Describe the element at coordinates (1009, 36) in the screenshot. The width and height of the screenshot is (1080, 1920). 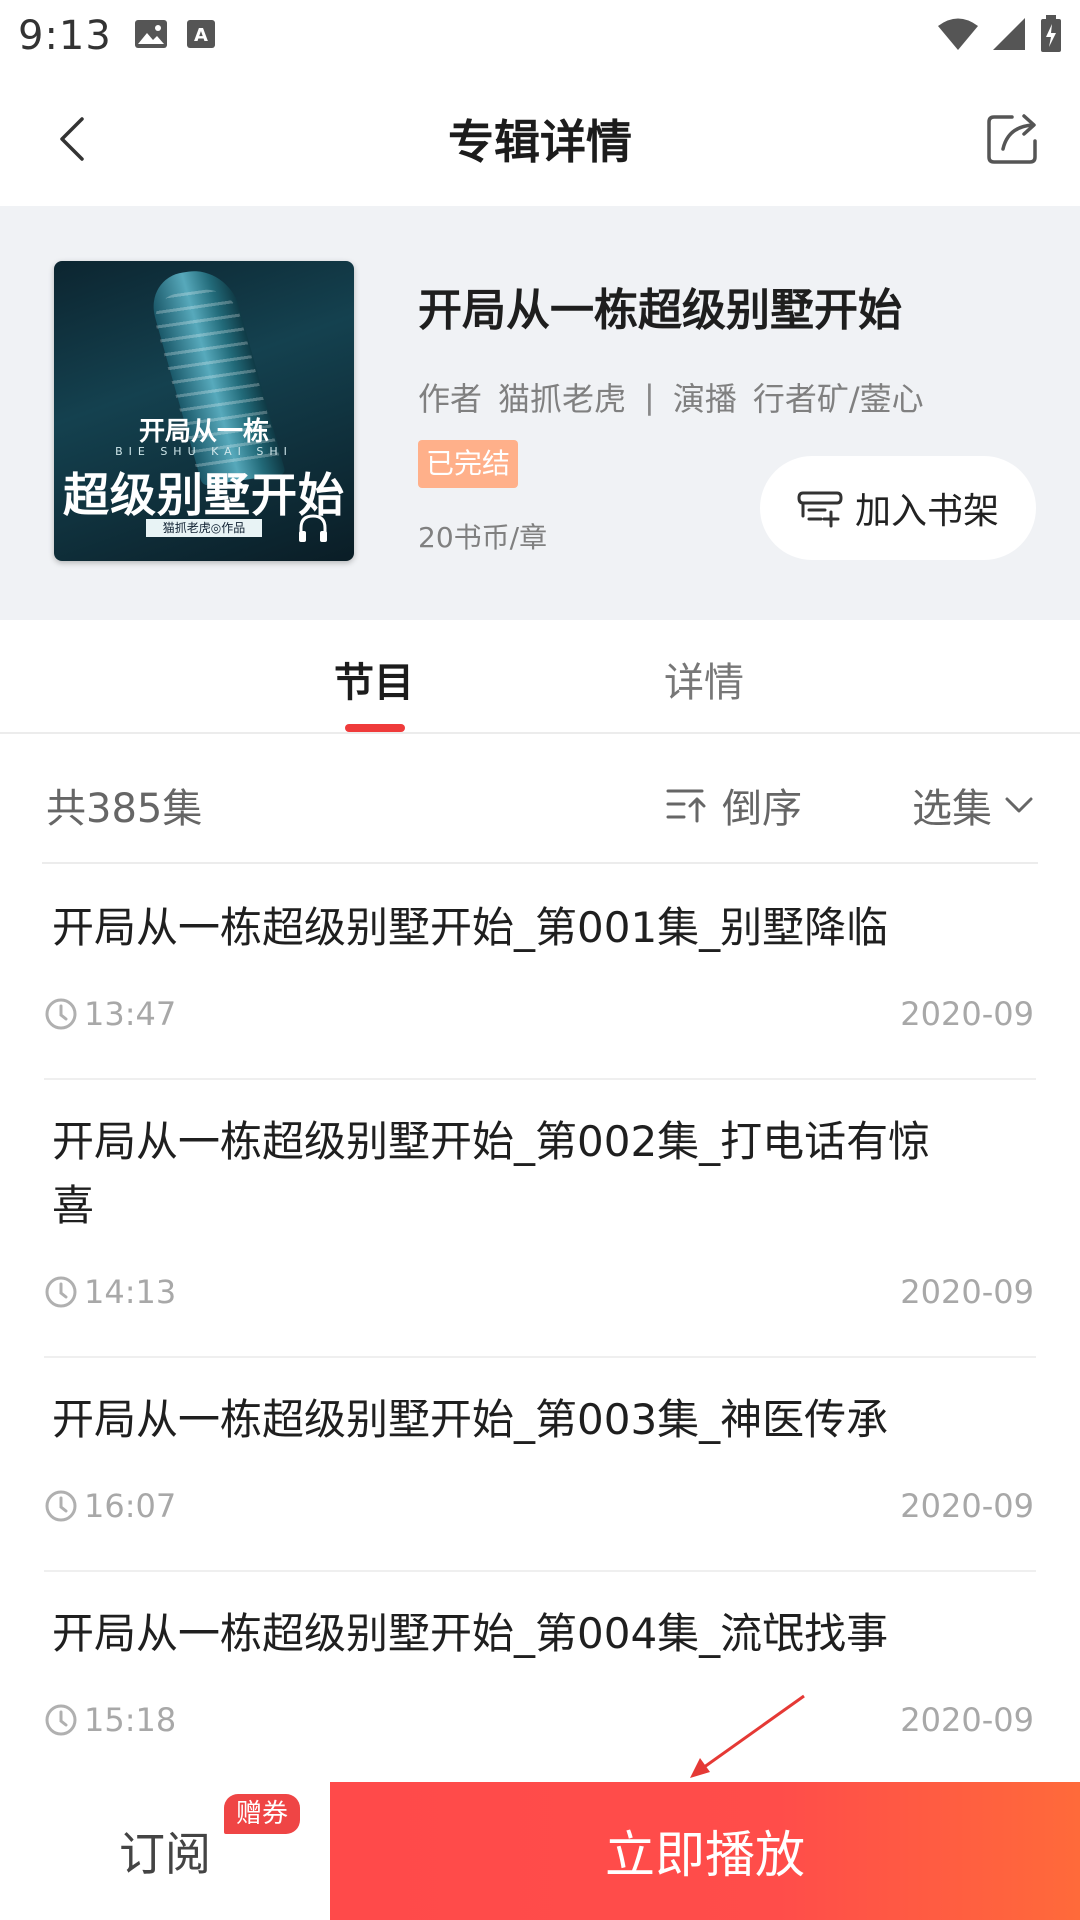
I see `signal-icon` at that location.